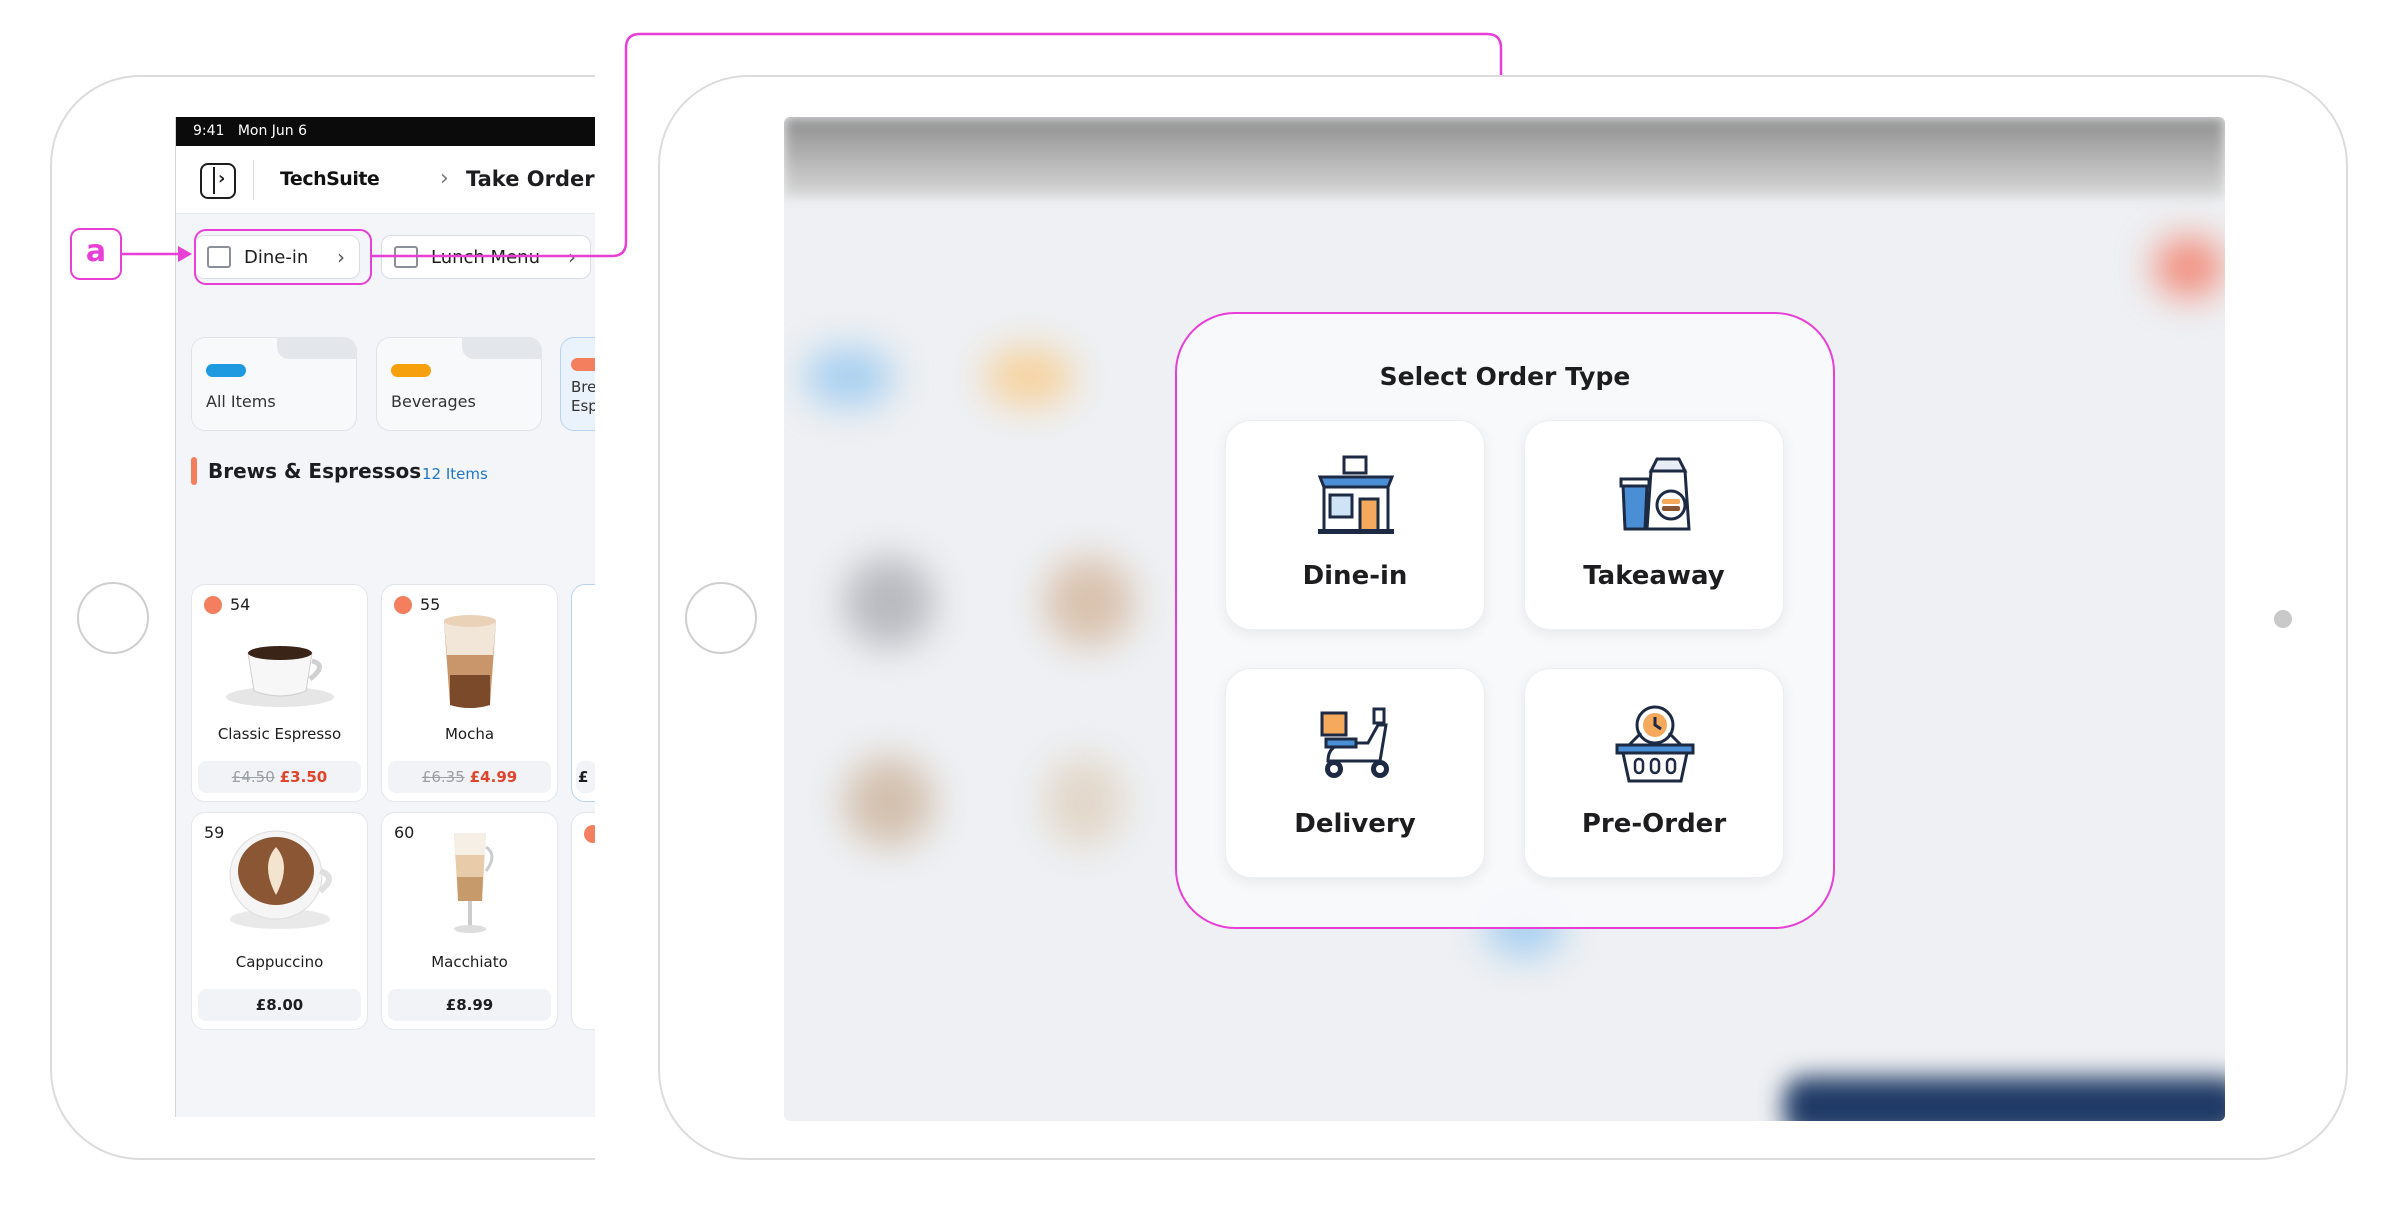 Image resolution: width=2390 pixels, height=1232 pixels. What do you see at coordinates (459, 384) in the screenshot?
I see `category-beverages: Beverages` at bounding box center [459, 384].